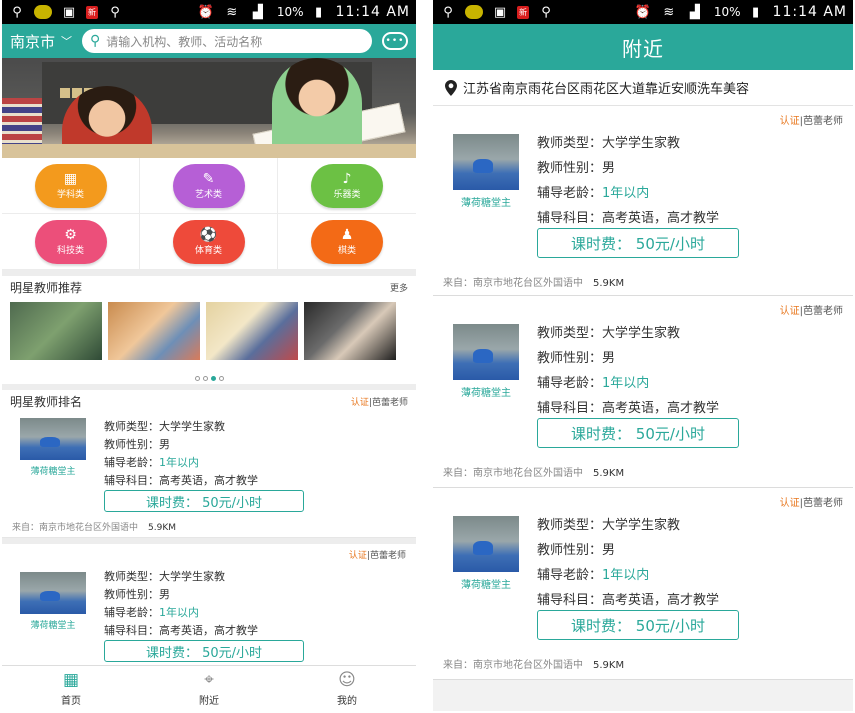 The image size is (855, 713). I want to click on category-button: ✎ 艺术类, so click(208, 185).